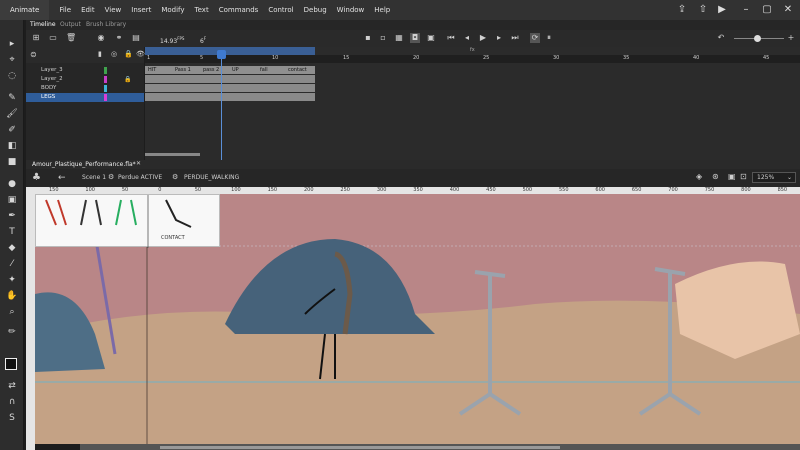 This screenshot has width=800, height=450. Describe the element at coordinates (11, 364) in the screenshot. I see `fill-swatch` at that location.